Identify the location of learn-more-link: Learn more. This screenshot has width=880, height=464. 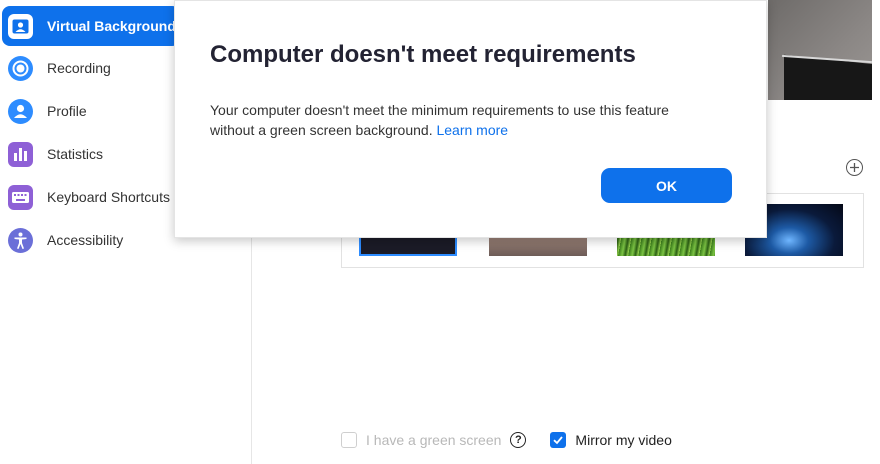
(472, 130).